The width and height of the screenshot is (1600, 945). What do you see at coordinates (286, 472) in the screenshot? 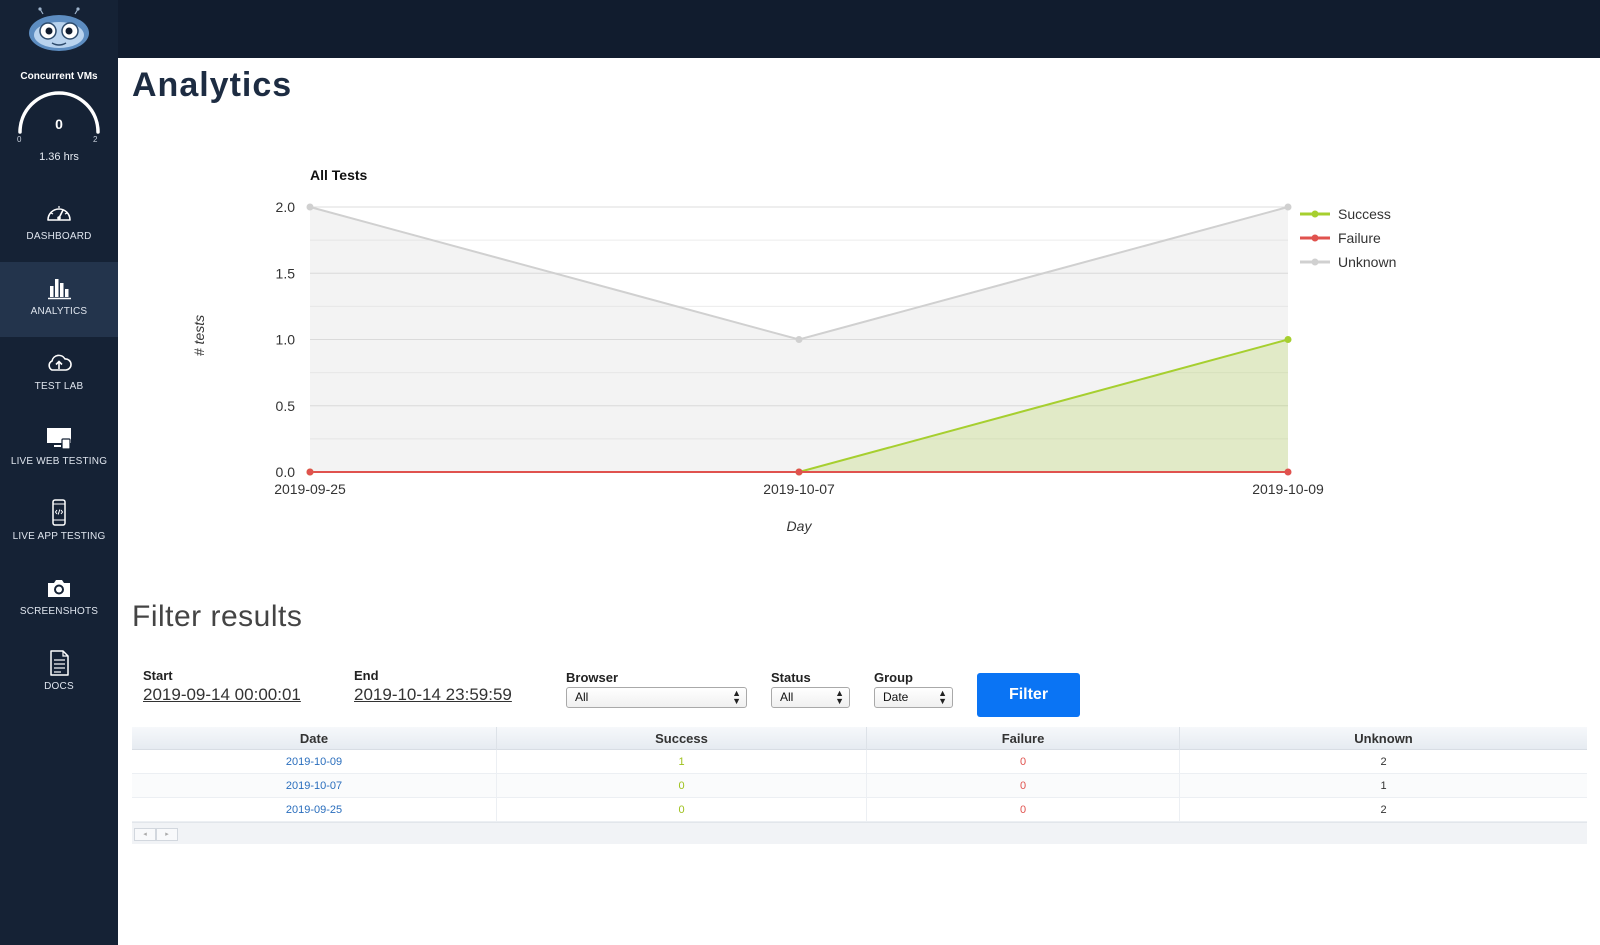
I see `y-tick-label: 0.0` at bounding box center [286, 472].